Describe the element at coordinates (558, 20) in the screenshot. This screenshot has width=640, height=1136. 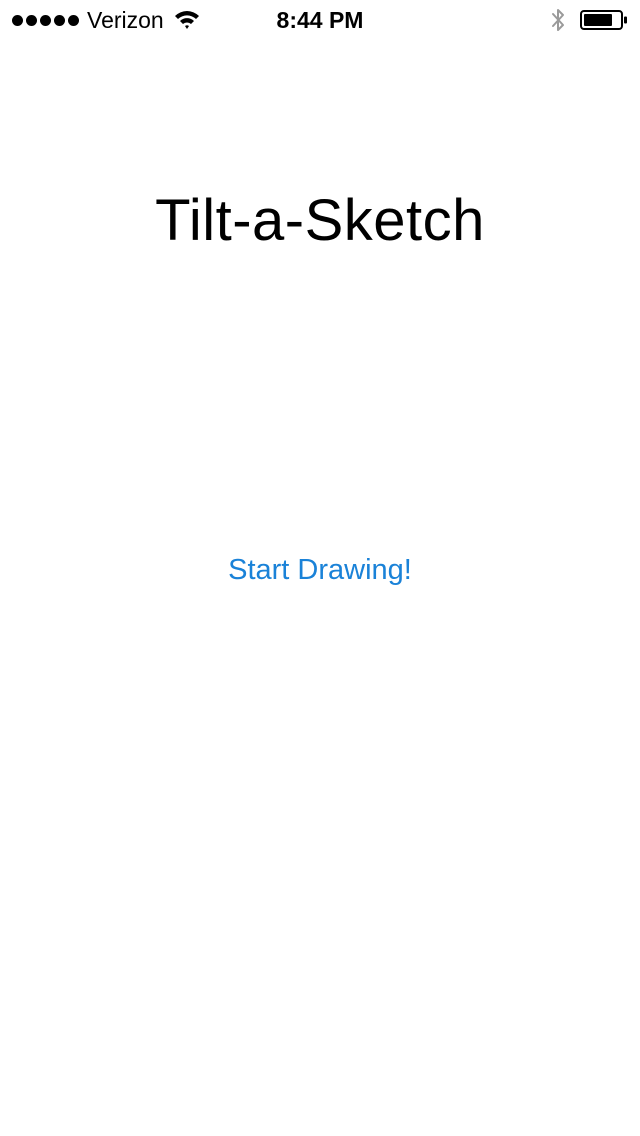
I see `bluetooth-icon` at that location.